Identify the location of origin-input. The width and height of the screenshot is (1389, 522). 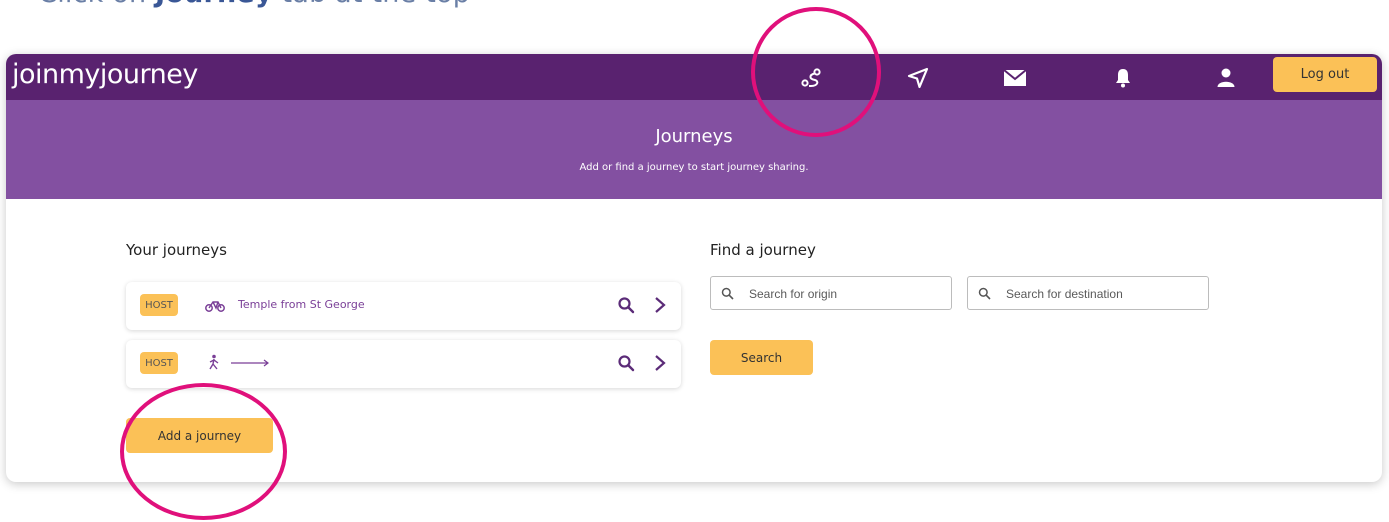
(847, 294).